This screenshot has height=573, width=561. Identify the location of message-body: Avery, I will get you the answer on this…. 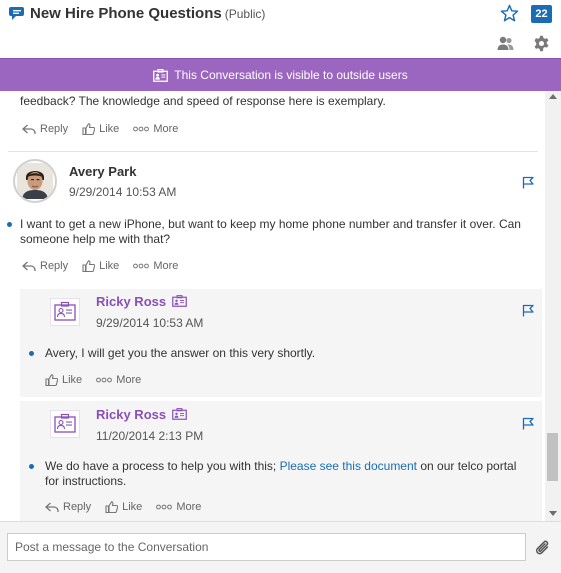
(180, 353).